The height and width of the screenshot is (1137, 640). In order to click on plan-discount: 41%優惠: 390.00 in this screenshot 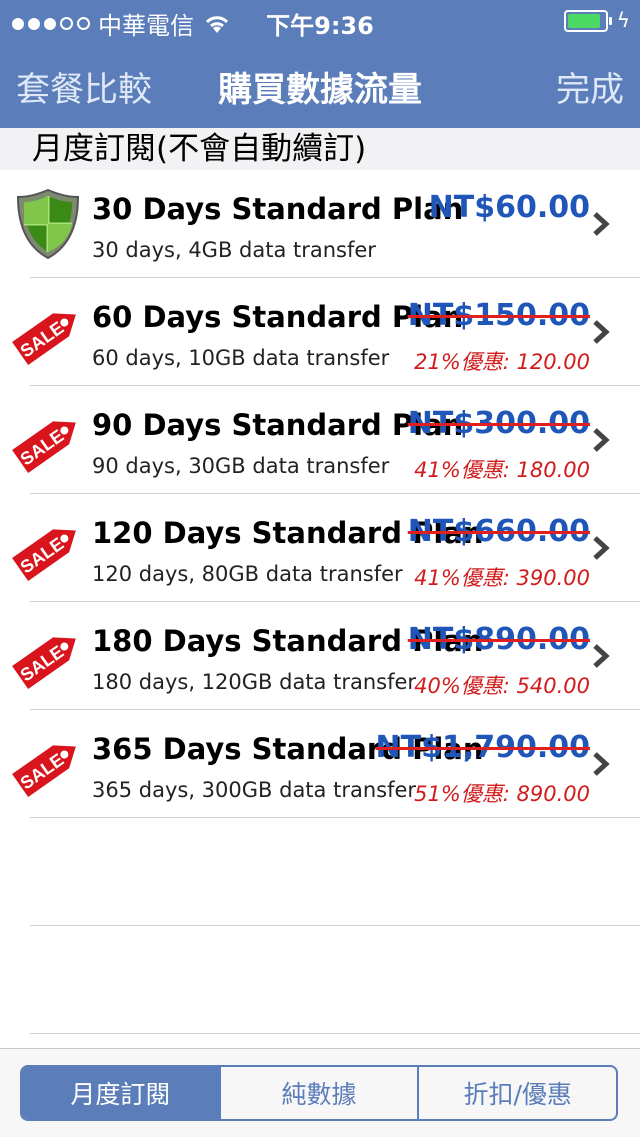, I will do `click(502, 578)`.